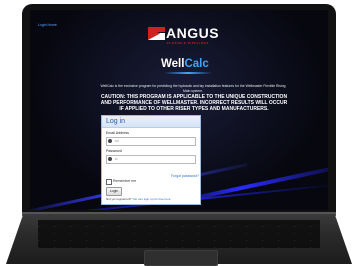 Image resolution: width=358 pixels, height=266 pixels. I want to click on email-value: •••, so click(117, 141).